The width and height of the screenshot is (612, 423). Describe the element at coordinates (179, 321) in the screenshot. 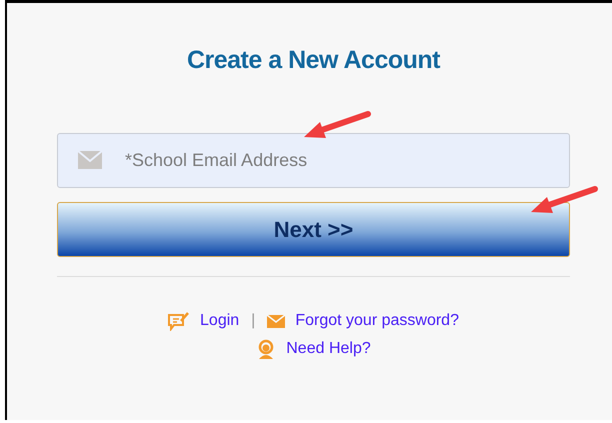

I see `speech-note-icon` at that location.